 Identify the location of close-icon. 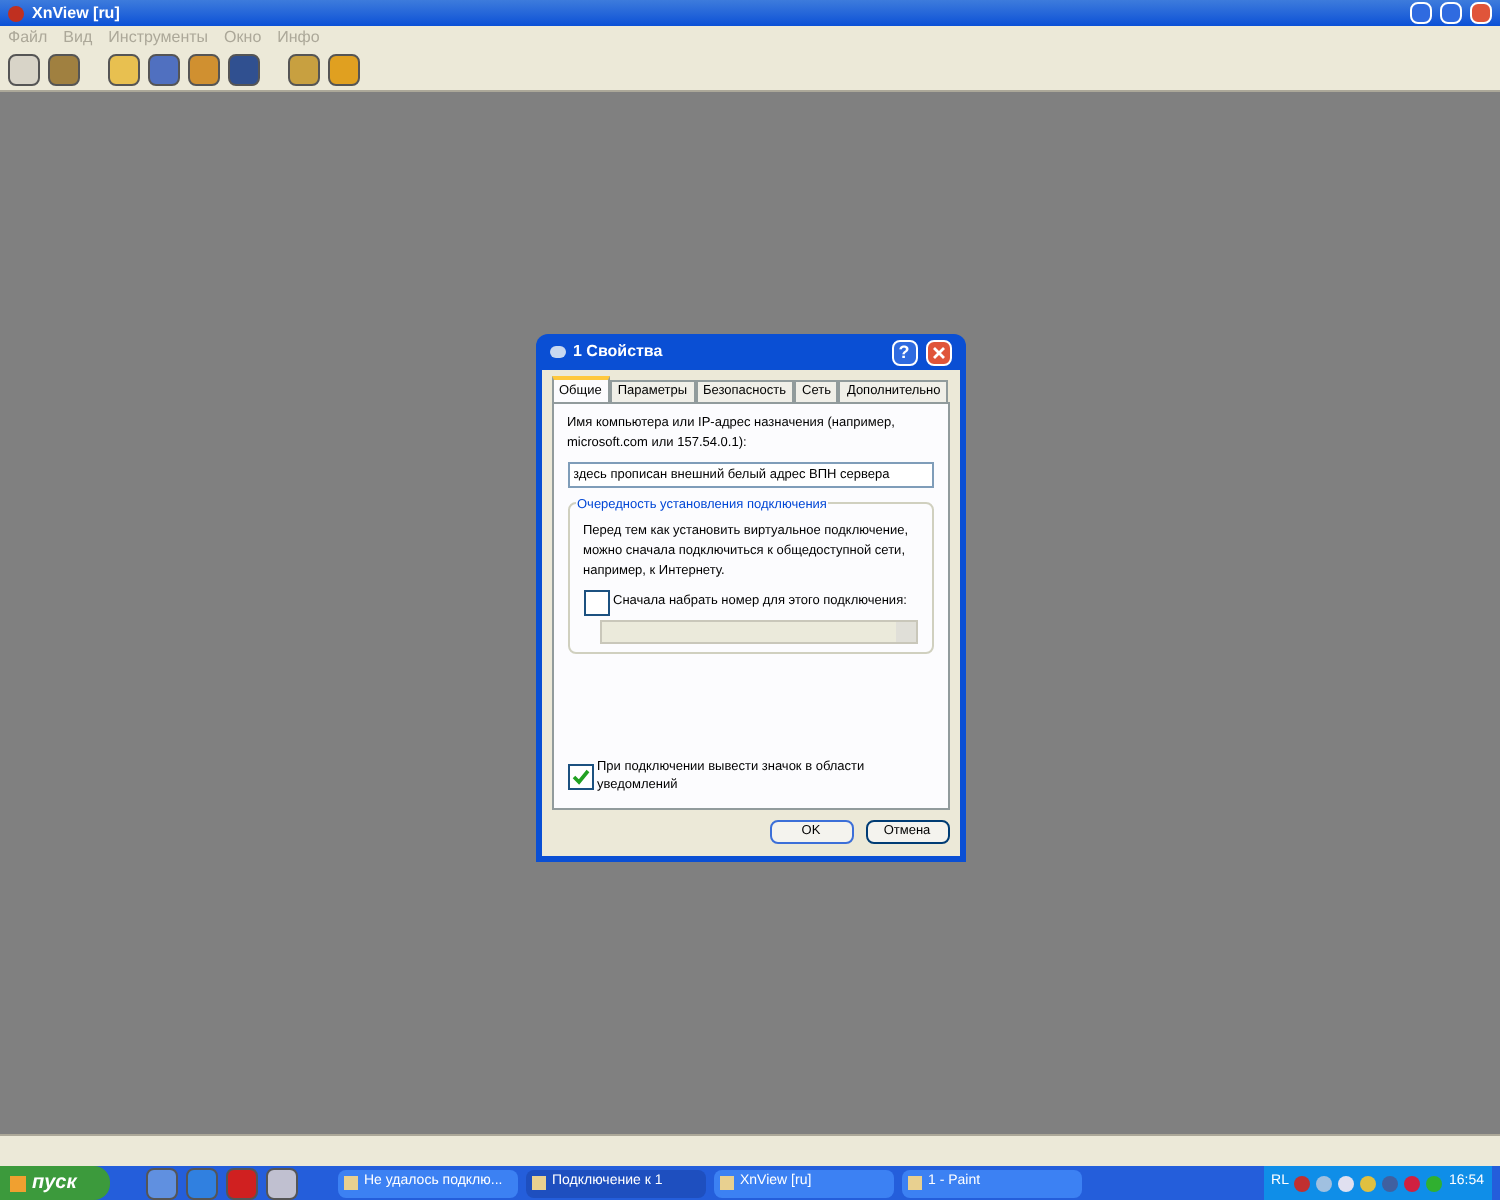
(938, 352).